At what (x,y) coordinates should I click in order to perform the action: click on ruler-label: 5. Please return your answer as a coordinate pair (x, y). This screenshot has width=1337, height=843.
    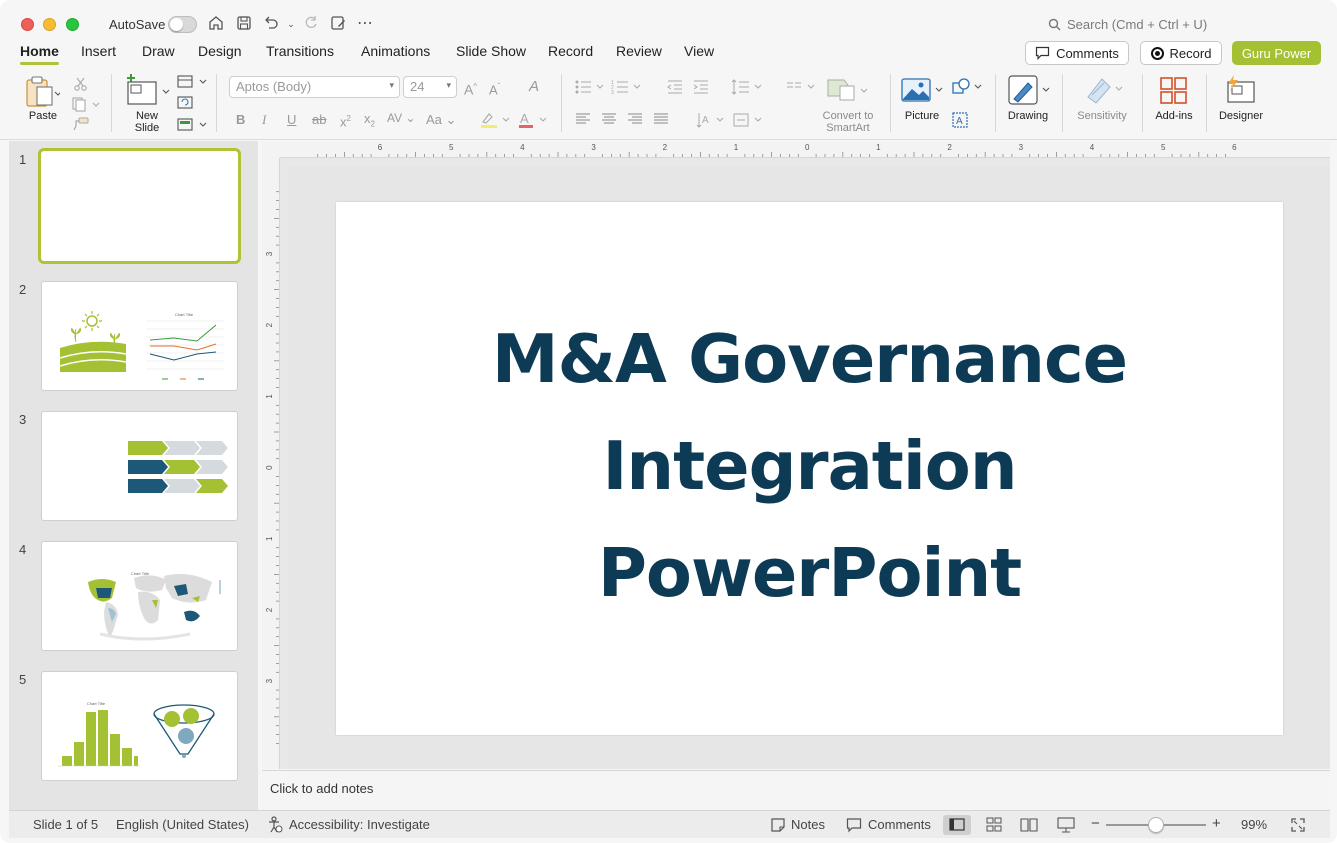
    Looking at the image, I should click on (1163, 147).